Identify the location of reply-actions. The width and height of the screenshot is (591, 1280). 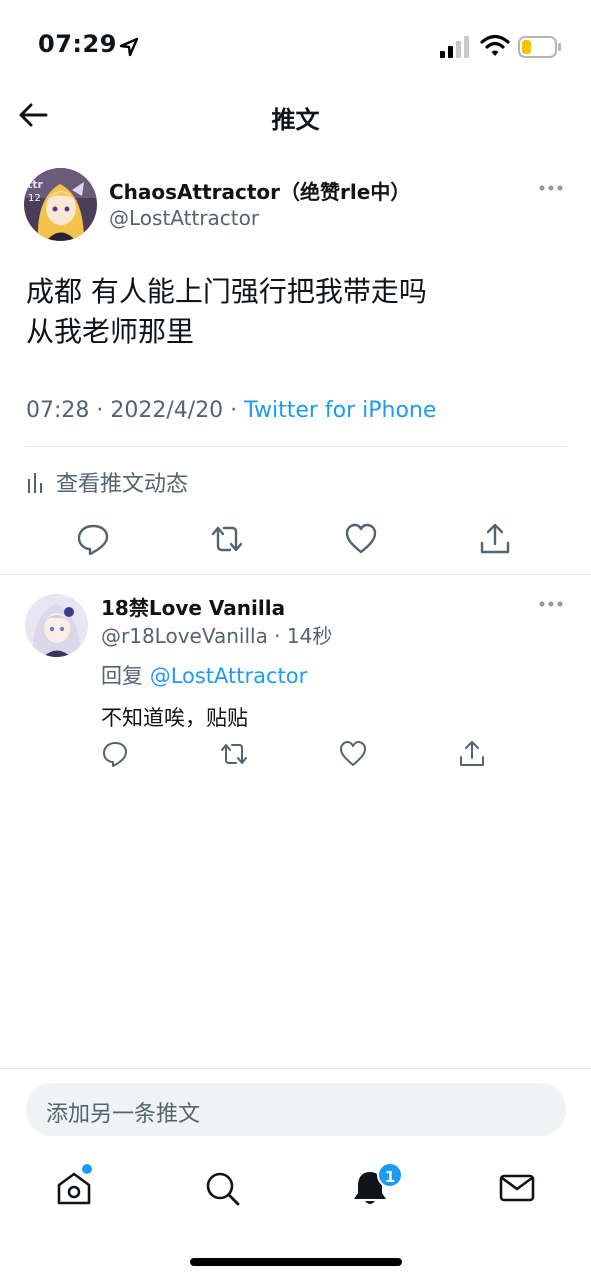
(295, 757).